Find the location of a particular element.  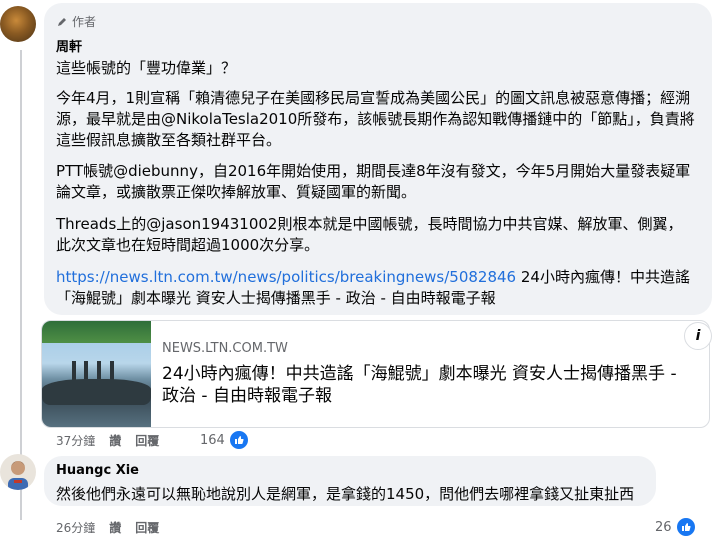

comment-author-name: Huangc Xie is located at coordinates (97, 470).